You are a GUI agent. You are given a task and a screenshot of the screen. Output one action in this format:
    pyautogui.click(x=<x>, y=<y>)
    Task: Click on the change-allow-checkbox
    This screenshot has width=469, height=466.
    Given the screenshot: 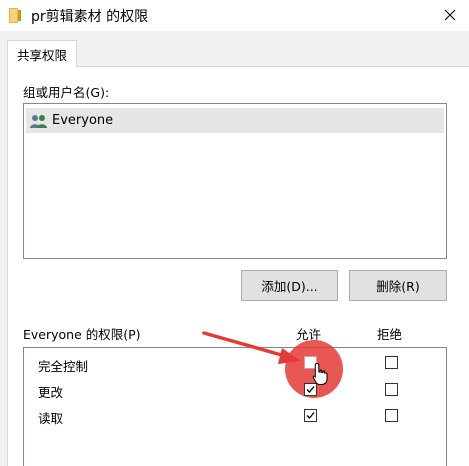 What is the action you would take?
    pyautogui.click(x=310, y=389)
    